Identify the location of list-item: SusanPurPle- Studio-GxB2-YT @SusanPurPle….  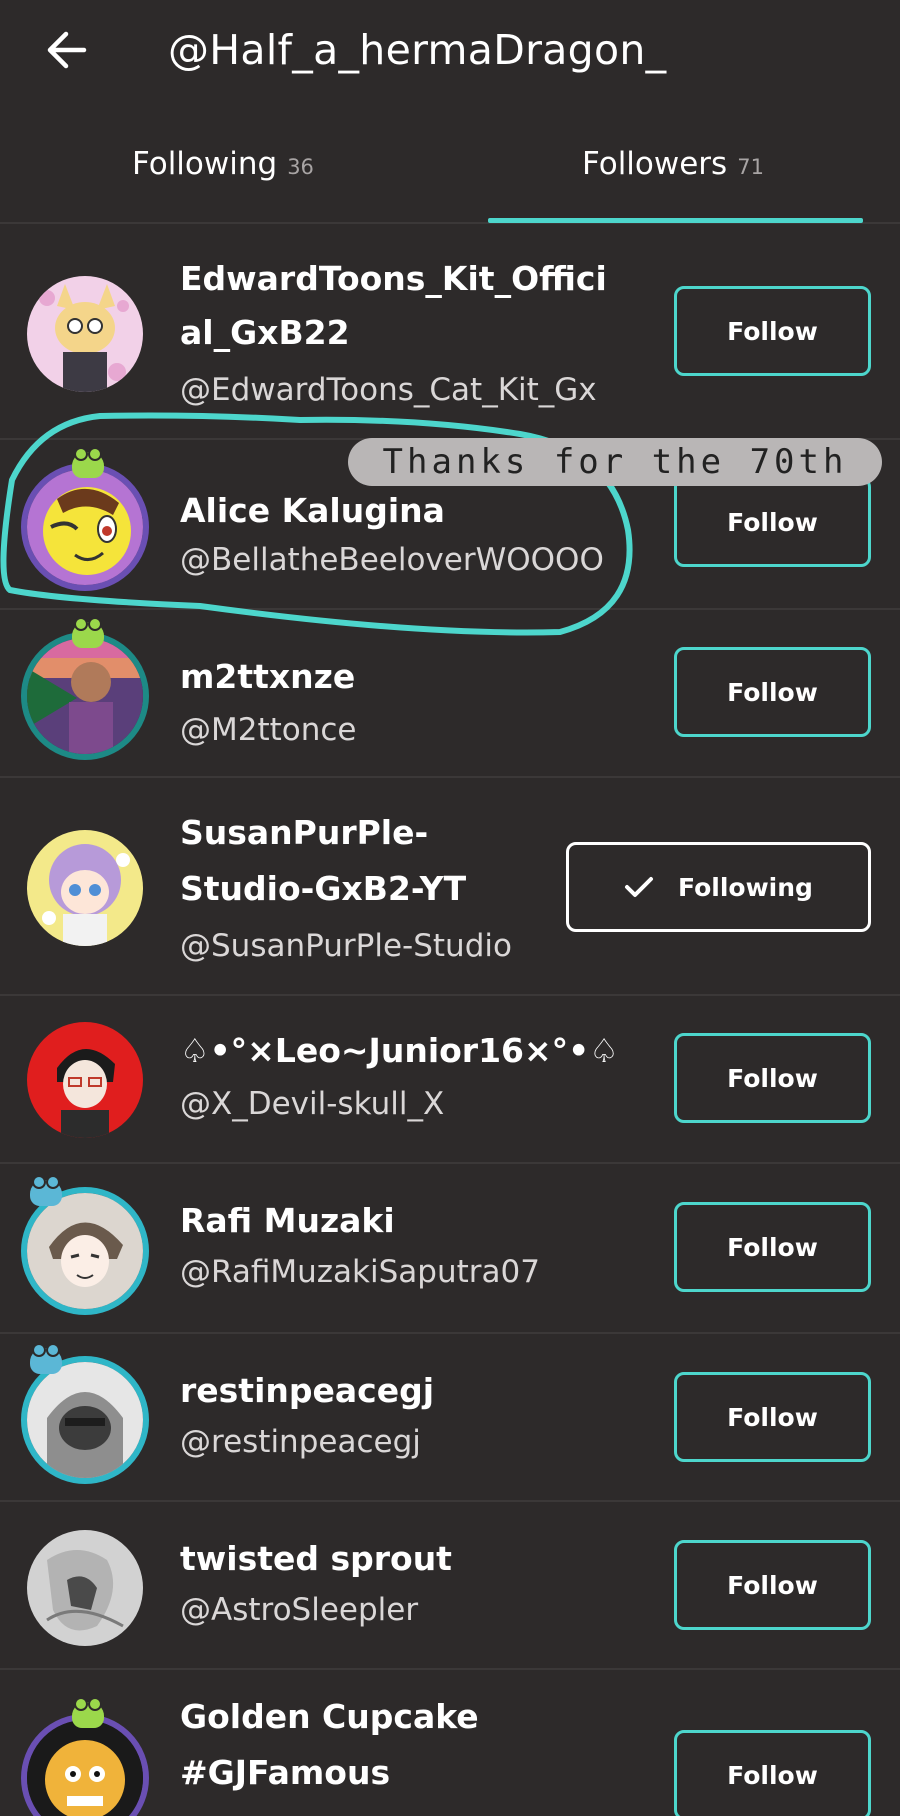
(450, 887).